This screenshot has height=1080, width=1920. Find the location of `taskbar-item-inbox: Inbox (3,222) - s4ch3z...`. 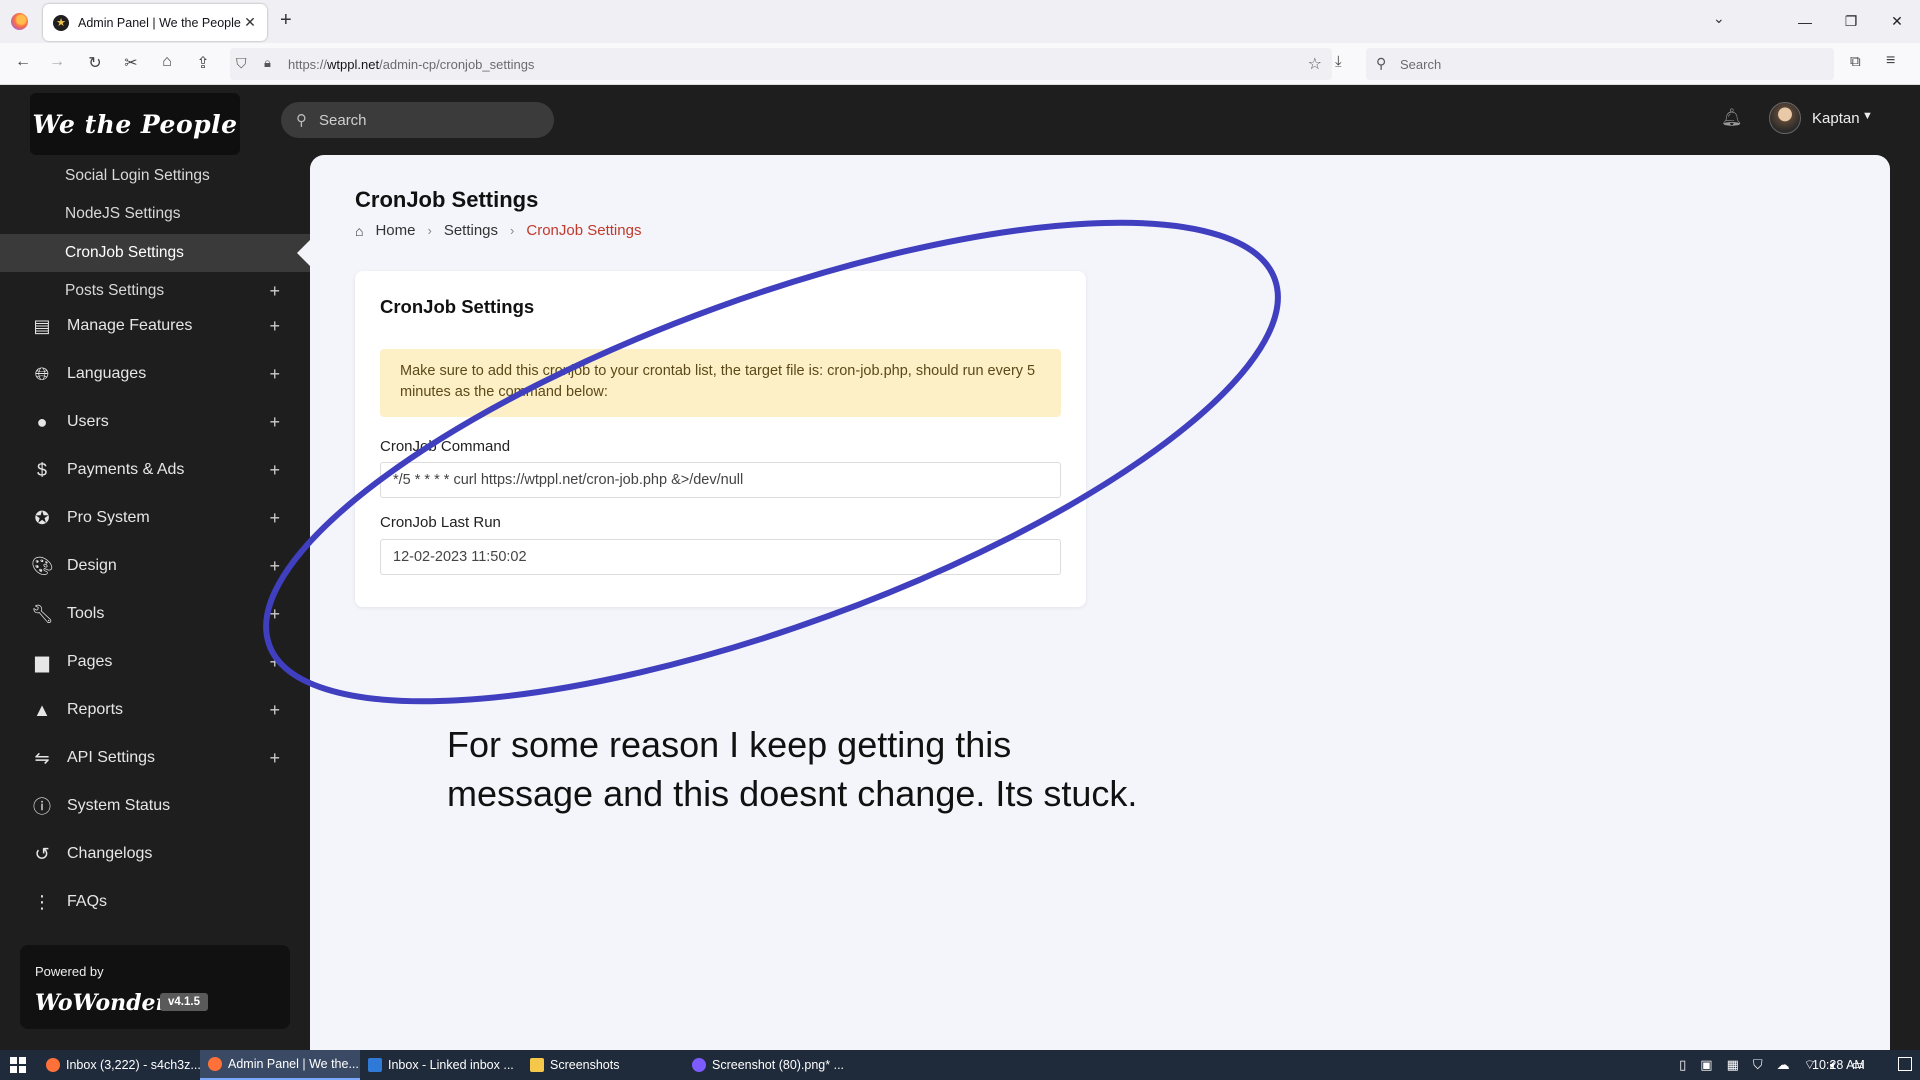

taskbar-item-inbox: Inbox (3,222) - s4ch3z... is located at coordinates (119, 1065).